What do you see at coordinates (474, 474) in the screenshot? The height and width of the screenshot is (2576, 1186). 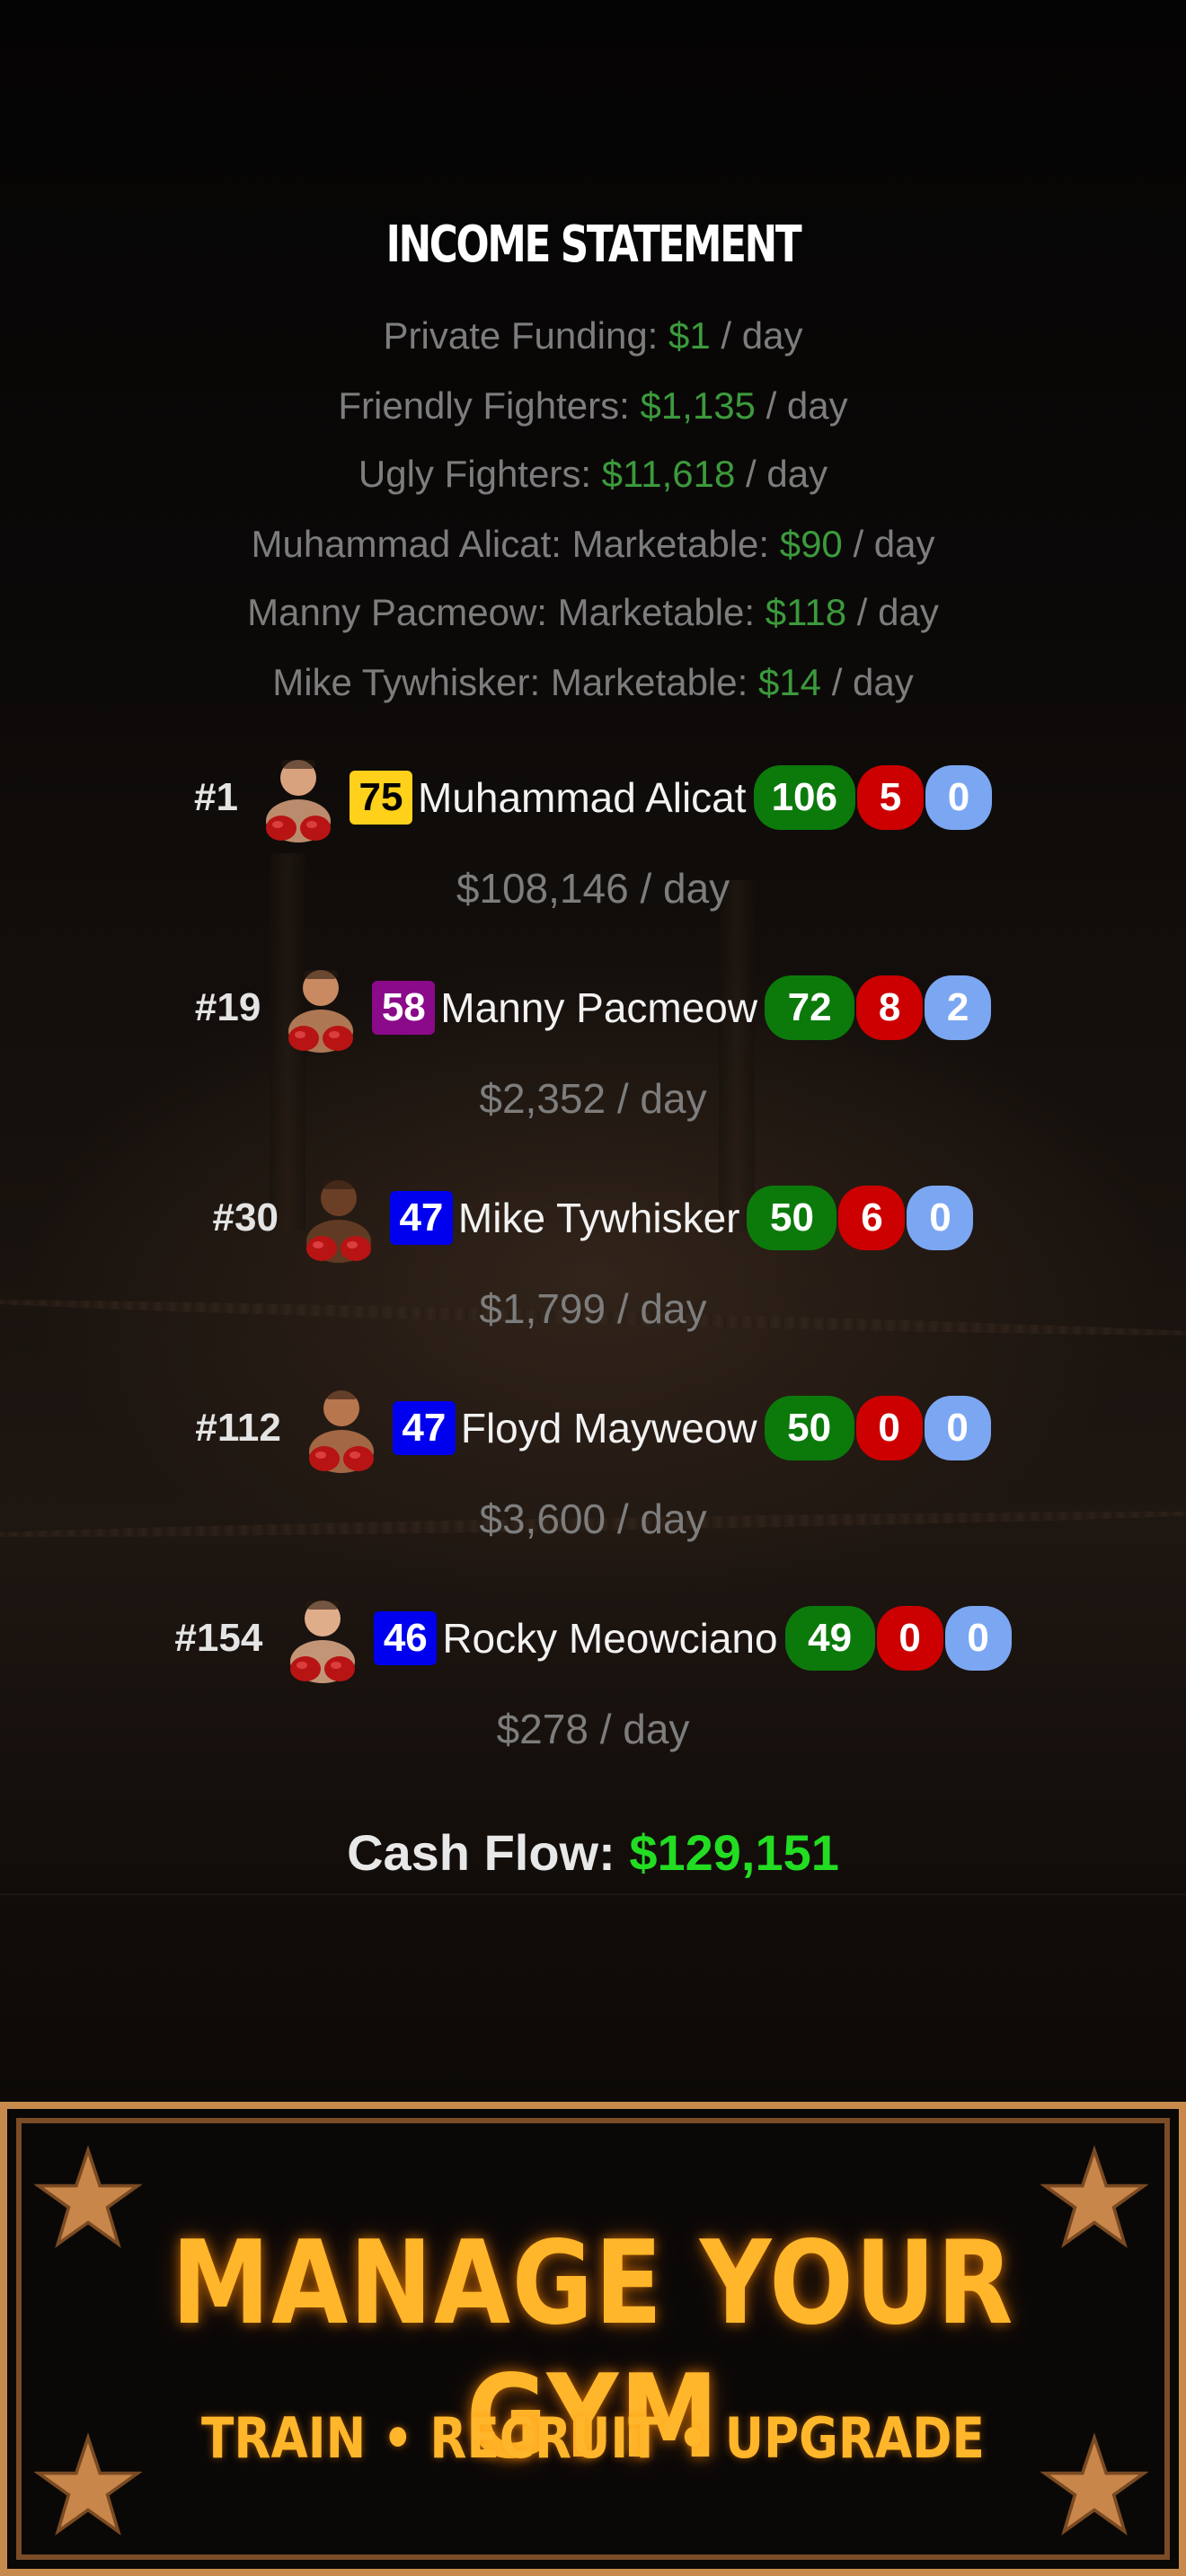 I see `income-label: Ugly Fighters:` at bounding box center [474, 474].